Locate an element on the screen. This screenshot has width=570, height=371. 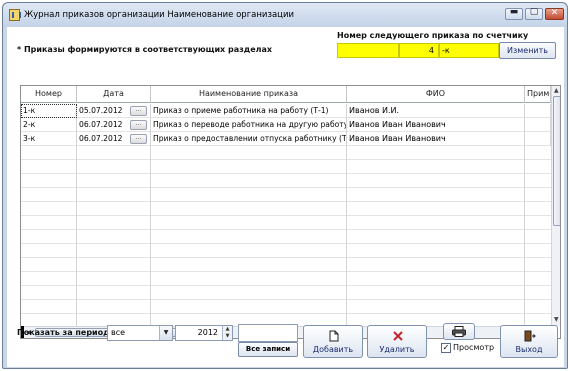
add-button: Добавить is located at coordinates (333, 341).